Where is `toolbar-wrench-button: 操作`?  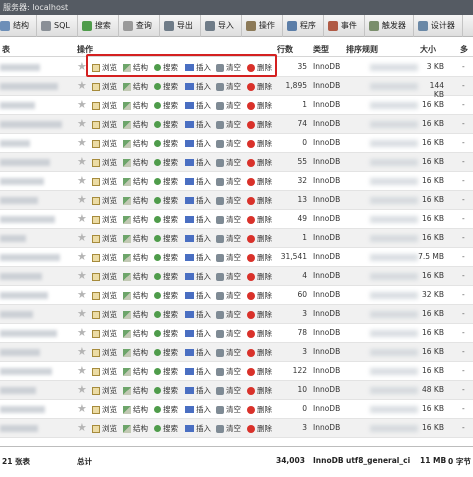 toolbar-wrench-button: 操作 is located at coordinates (262, 25).